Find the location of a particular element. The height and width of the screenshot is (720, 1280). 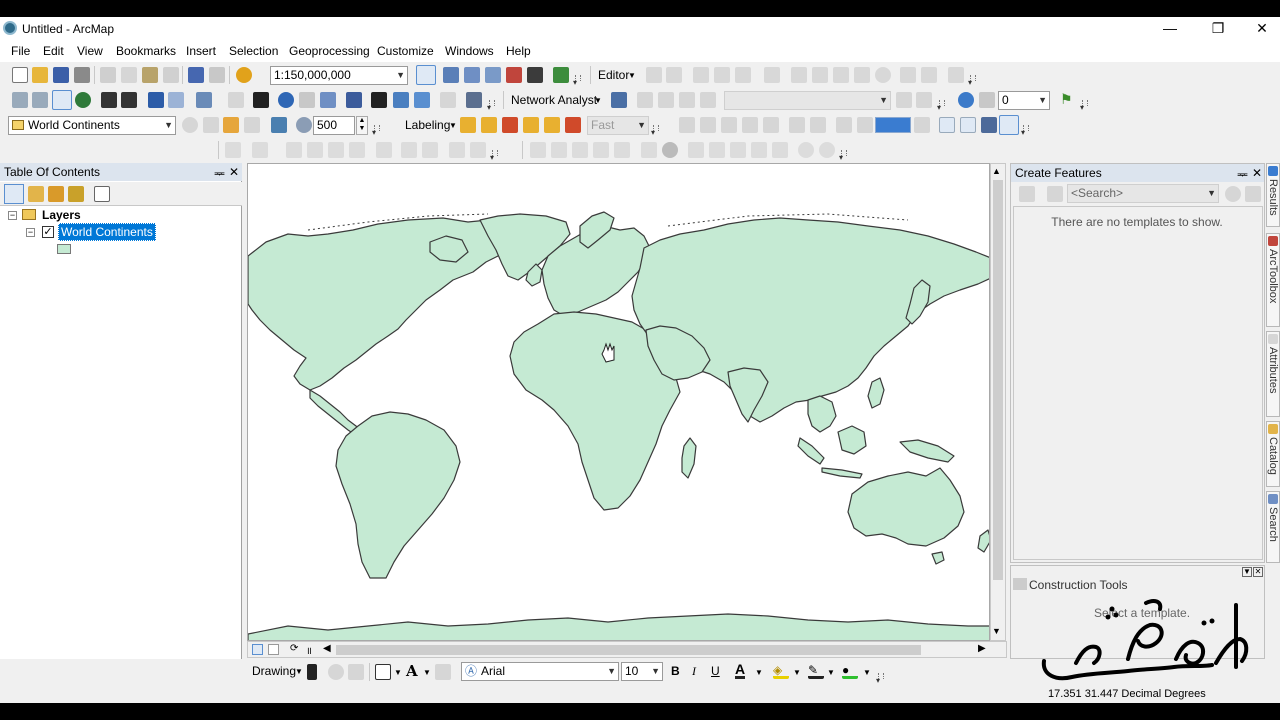

snapping-icon is located at coordinates (844, 125).